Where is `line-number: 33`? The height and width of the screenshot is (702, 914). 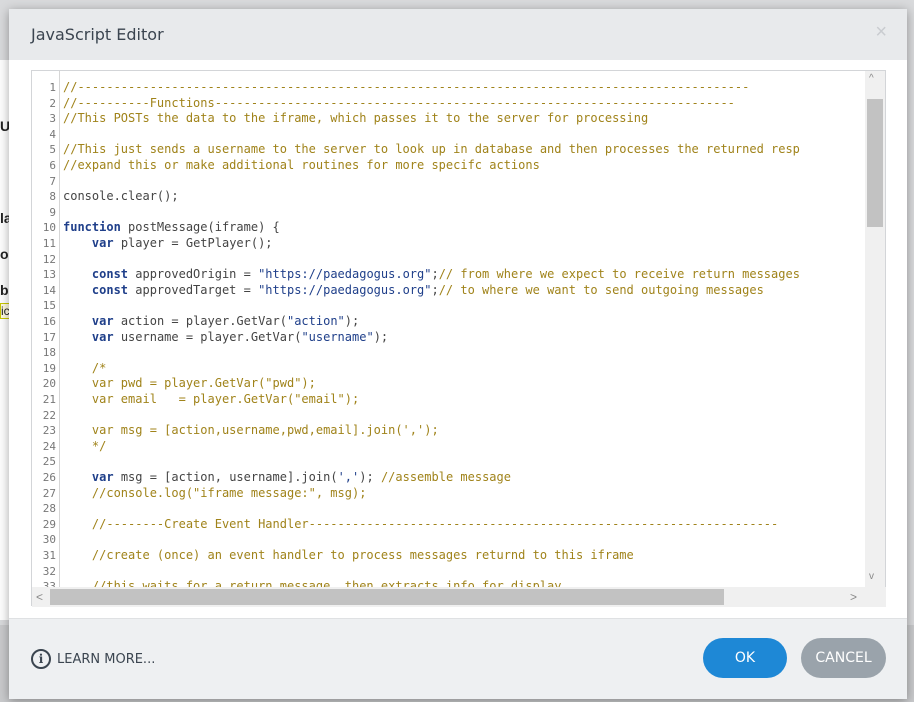 line-number: 33 is located at coordinates (49, 583).